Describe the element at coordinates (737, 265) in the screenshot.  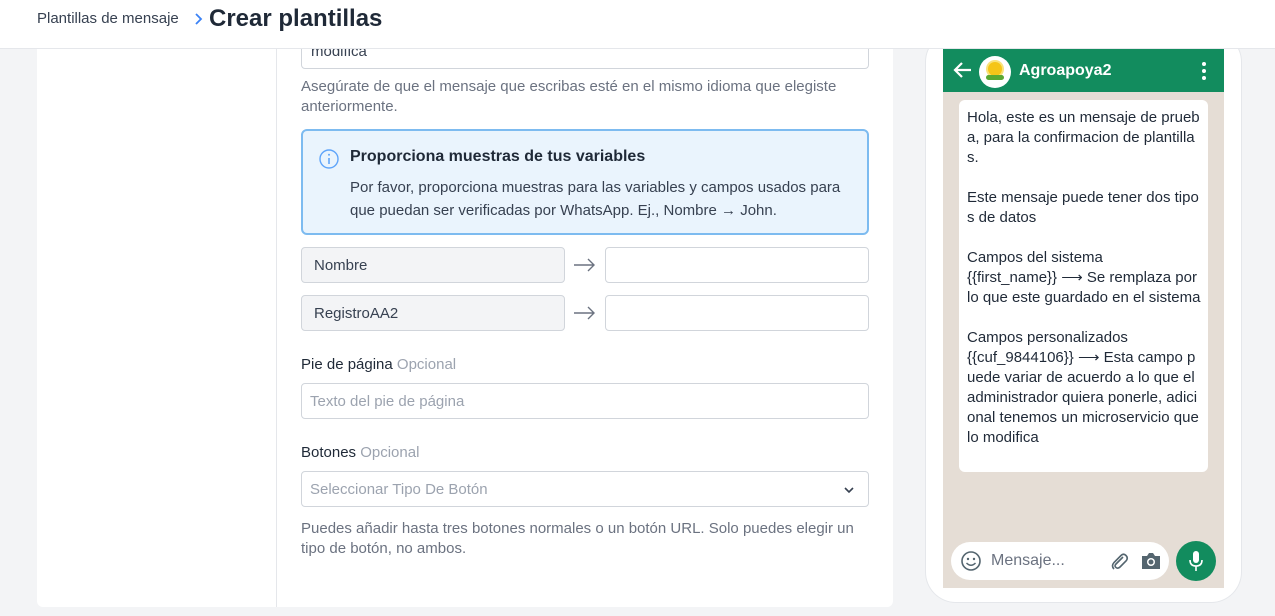
I see `variable-sample-input-nombre` at that location.